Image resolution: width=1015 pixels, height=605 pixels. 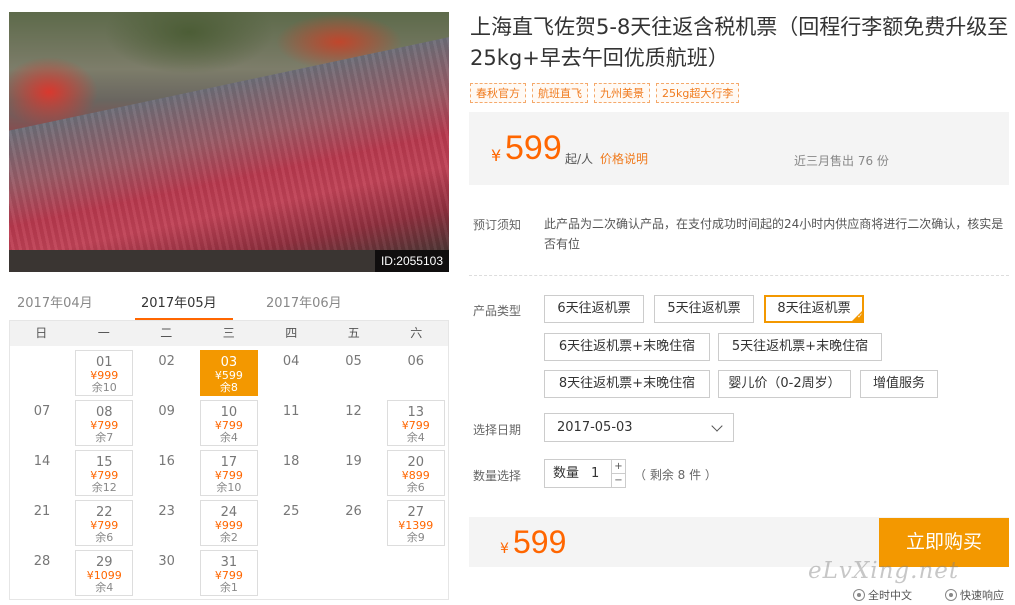 I want to click on weekday-label: 二, so click(x=166, y=333).